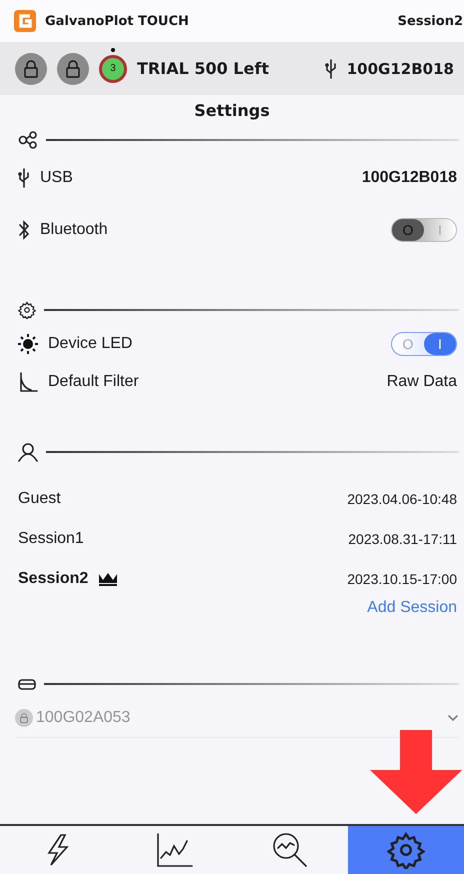 This screenshot has width=464, height=874. Describe the element at coordinates (408, 230) in the screenshot. I see `switch-knob: O` at that location.